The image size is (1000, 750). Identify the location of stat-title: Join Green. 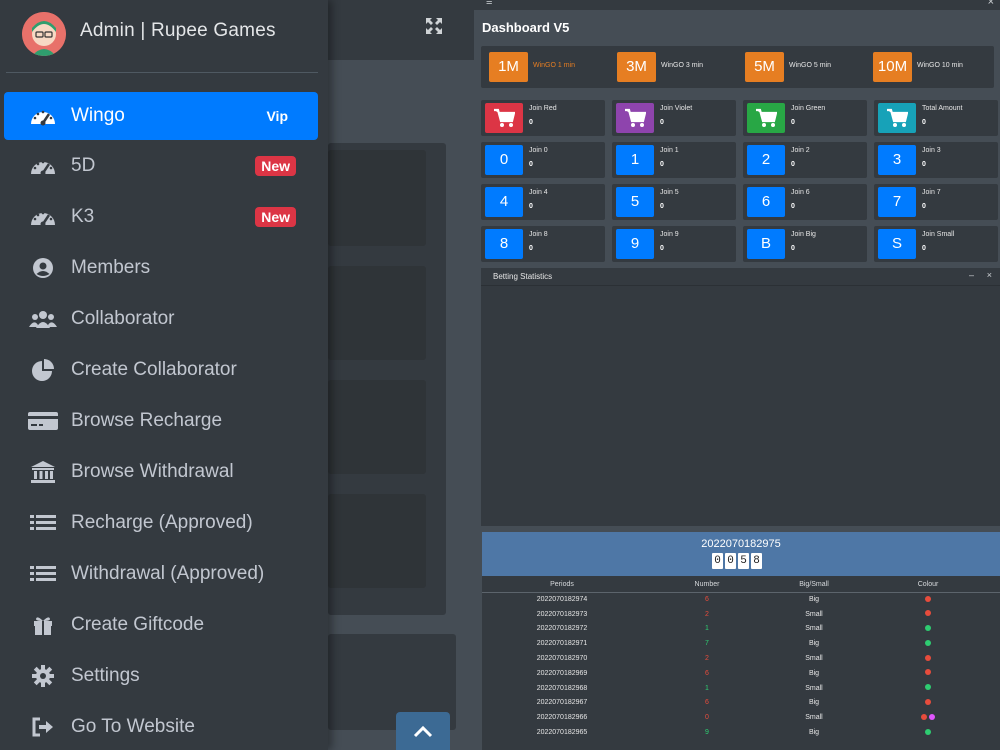
(808, 108).